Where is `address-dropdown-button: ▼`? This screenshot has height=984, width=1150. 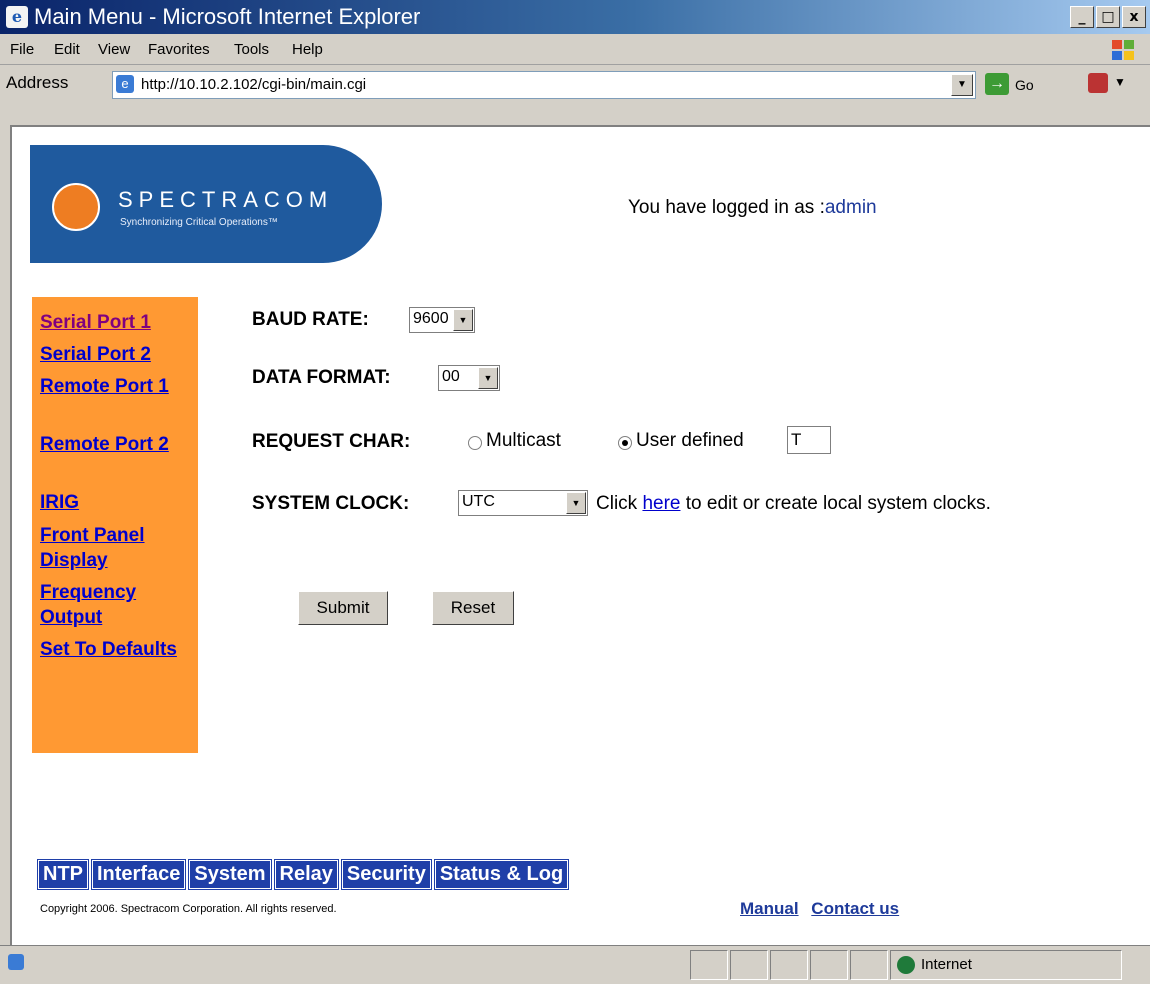
address-dropdown-button: ▼ is located at coordinates (962, 85).